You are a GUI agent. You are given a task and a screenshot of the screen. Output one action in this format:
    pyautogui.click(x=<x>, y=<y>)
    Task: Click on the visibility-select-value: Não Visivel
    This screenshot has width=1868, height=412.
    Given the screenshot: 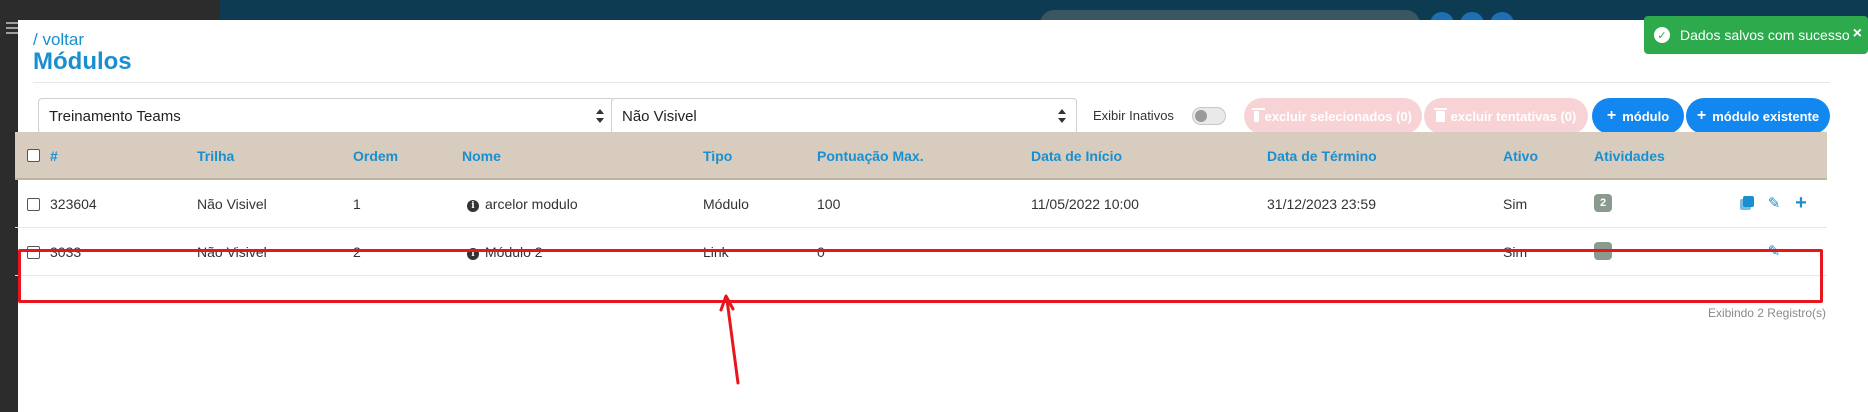 What is the action you would take?
    pyautogui.click(x=659, y=116)
    